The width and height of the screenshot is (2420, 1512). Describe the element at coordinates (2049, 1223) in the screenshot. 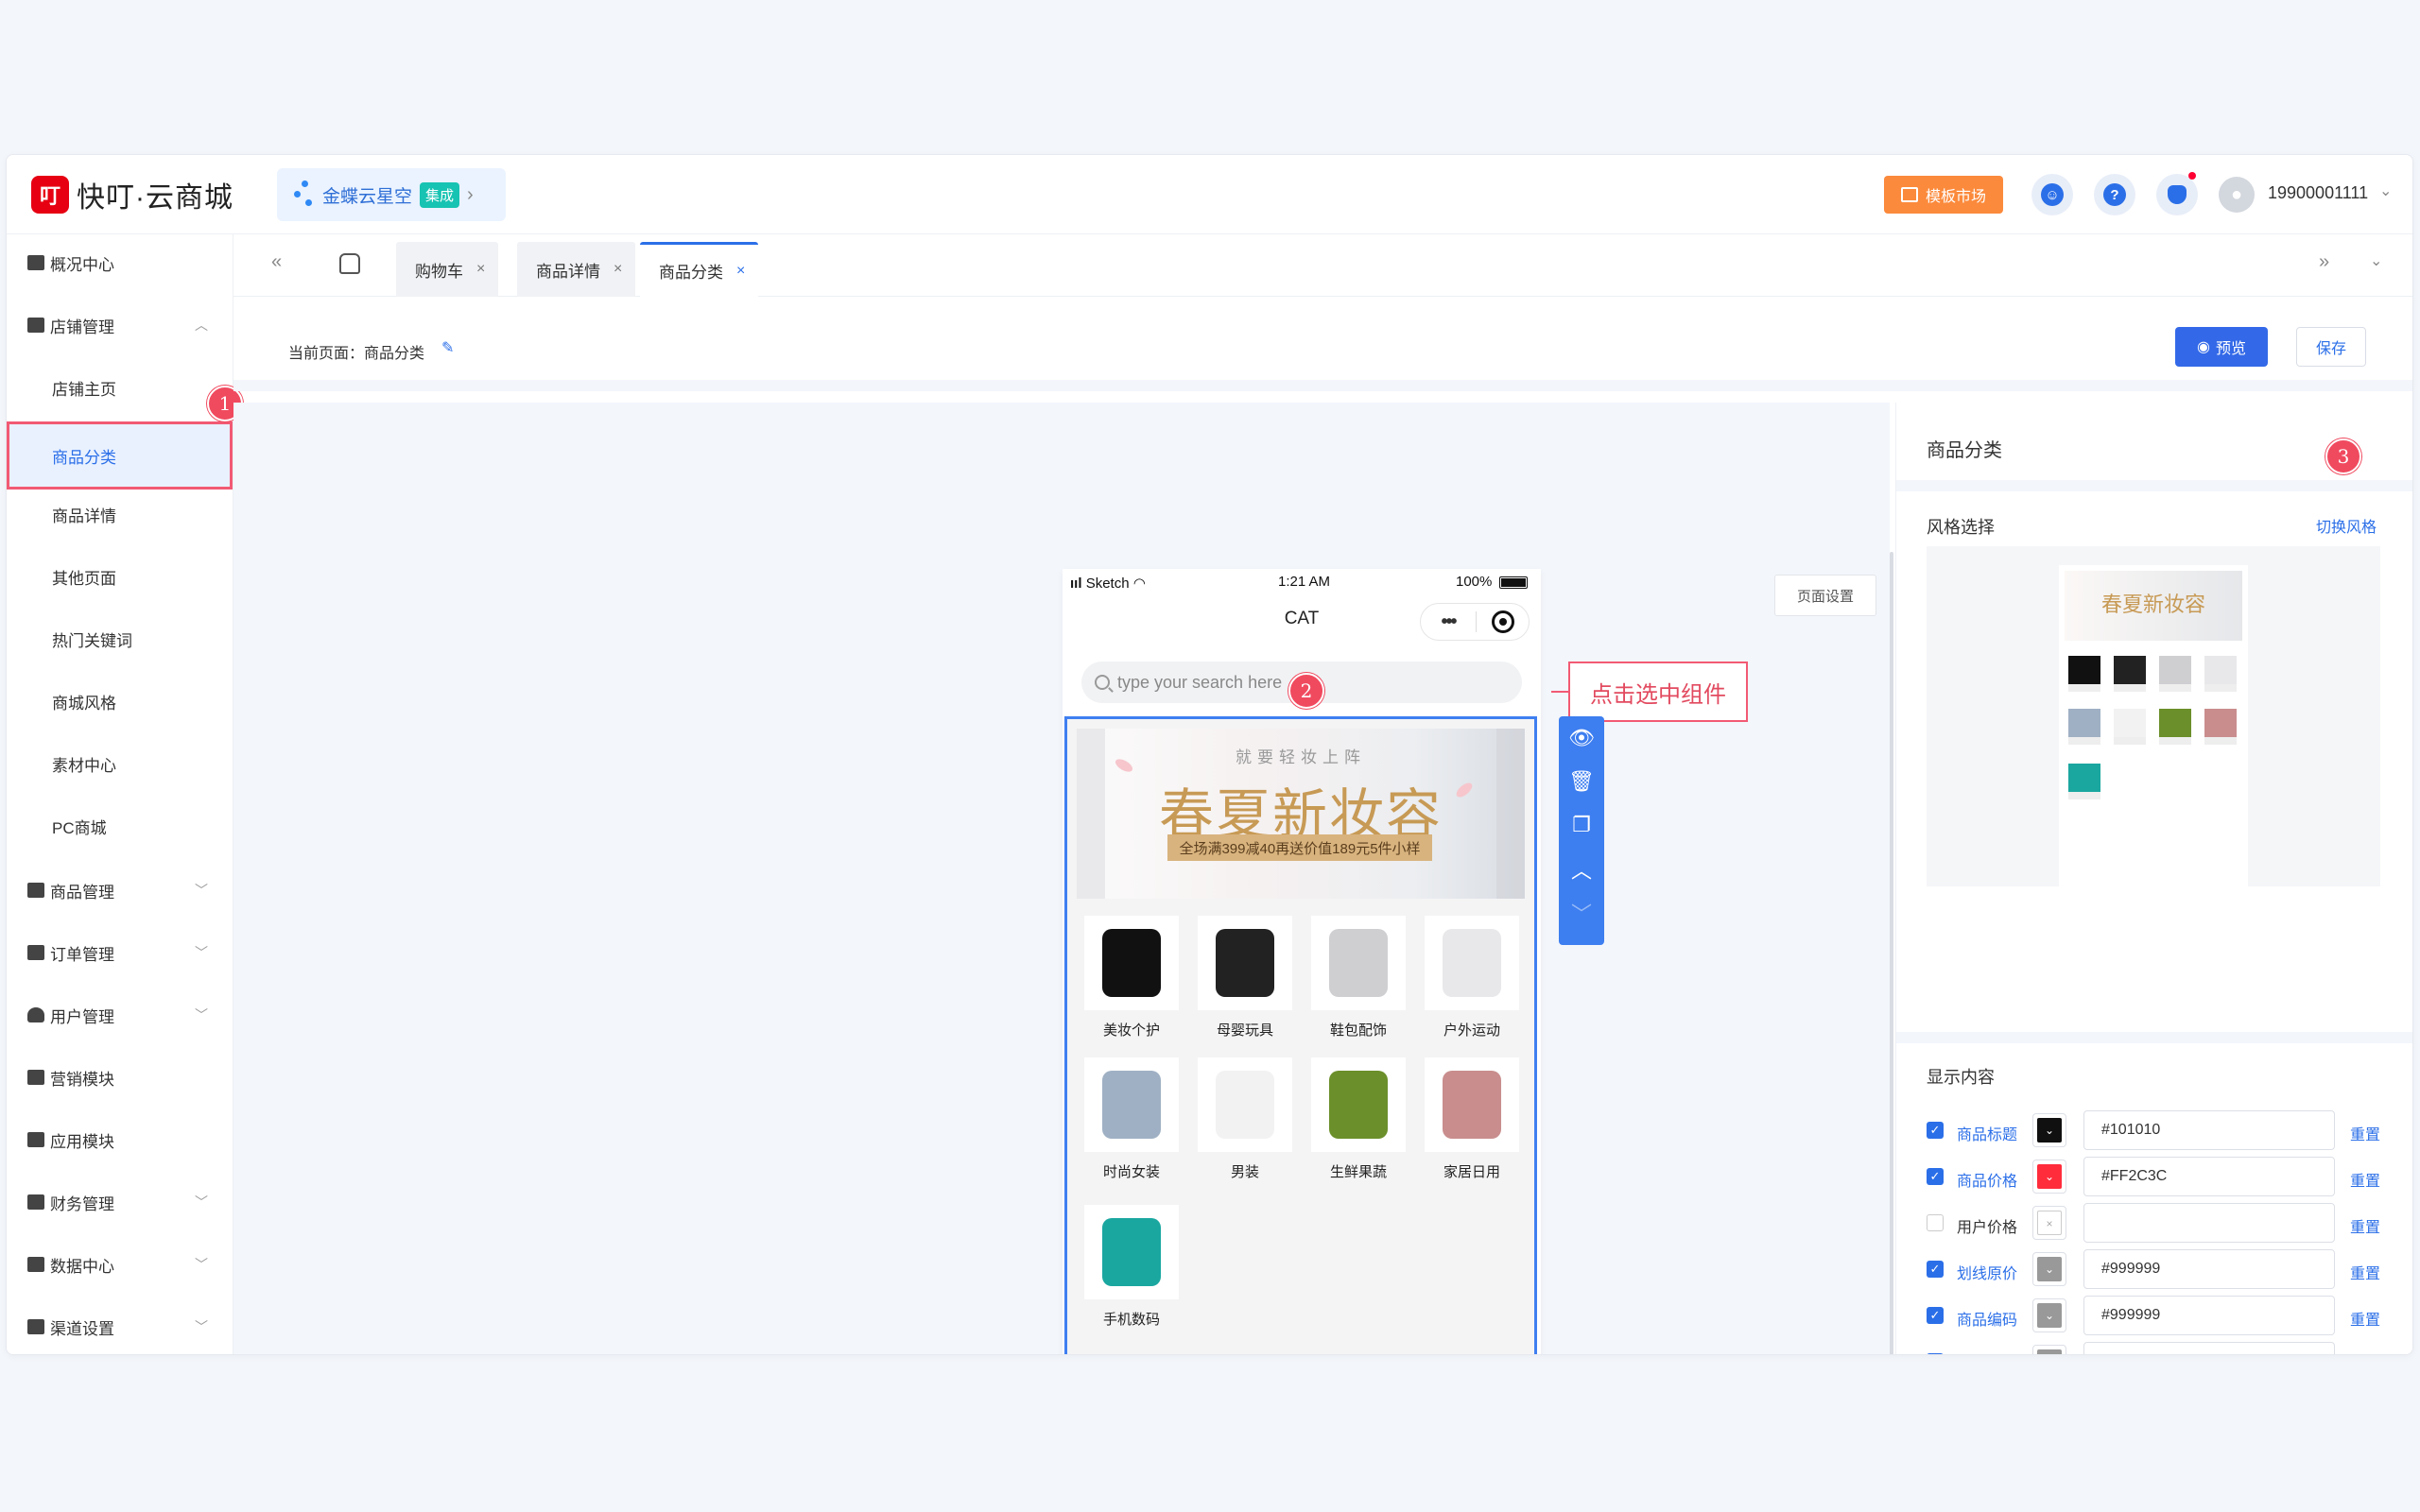

I see `color-swatch: ×` at that location.